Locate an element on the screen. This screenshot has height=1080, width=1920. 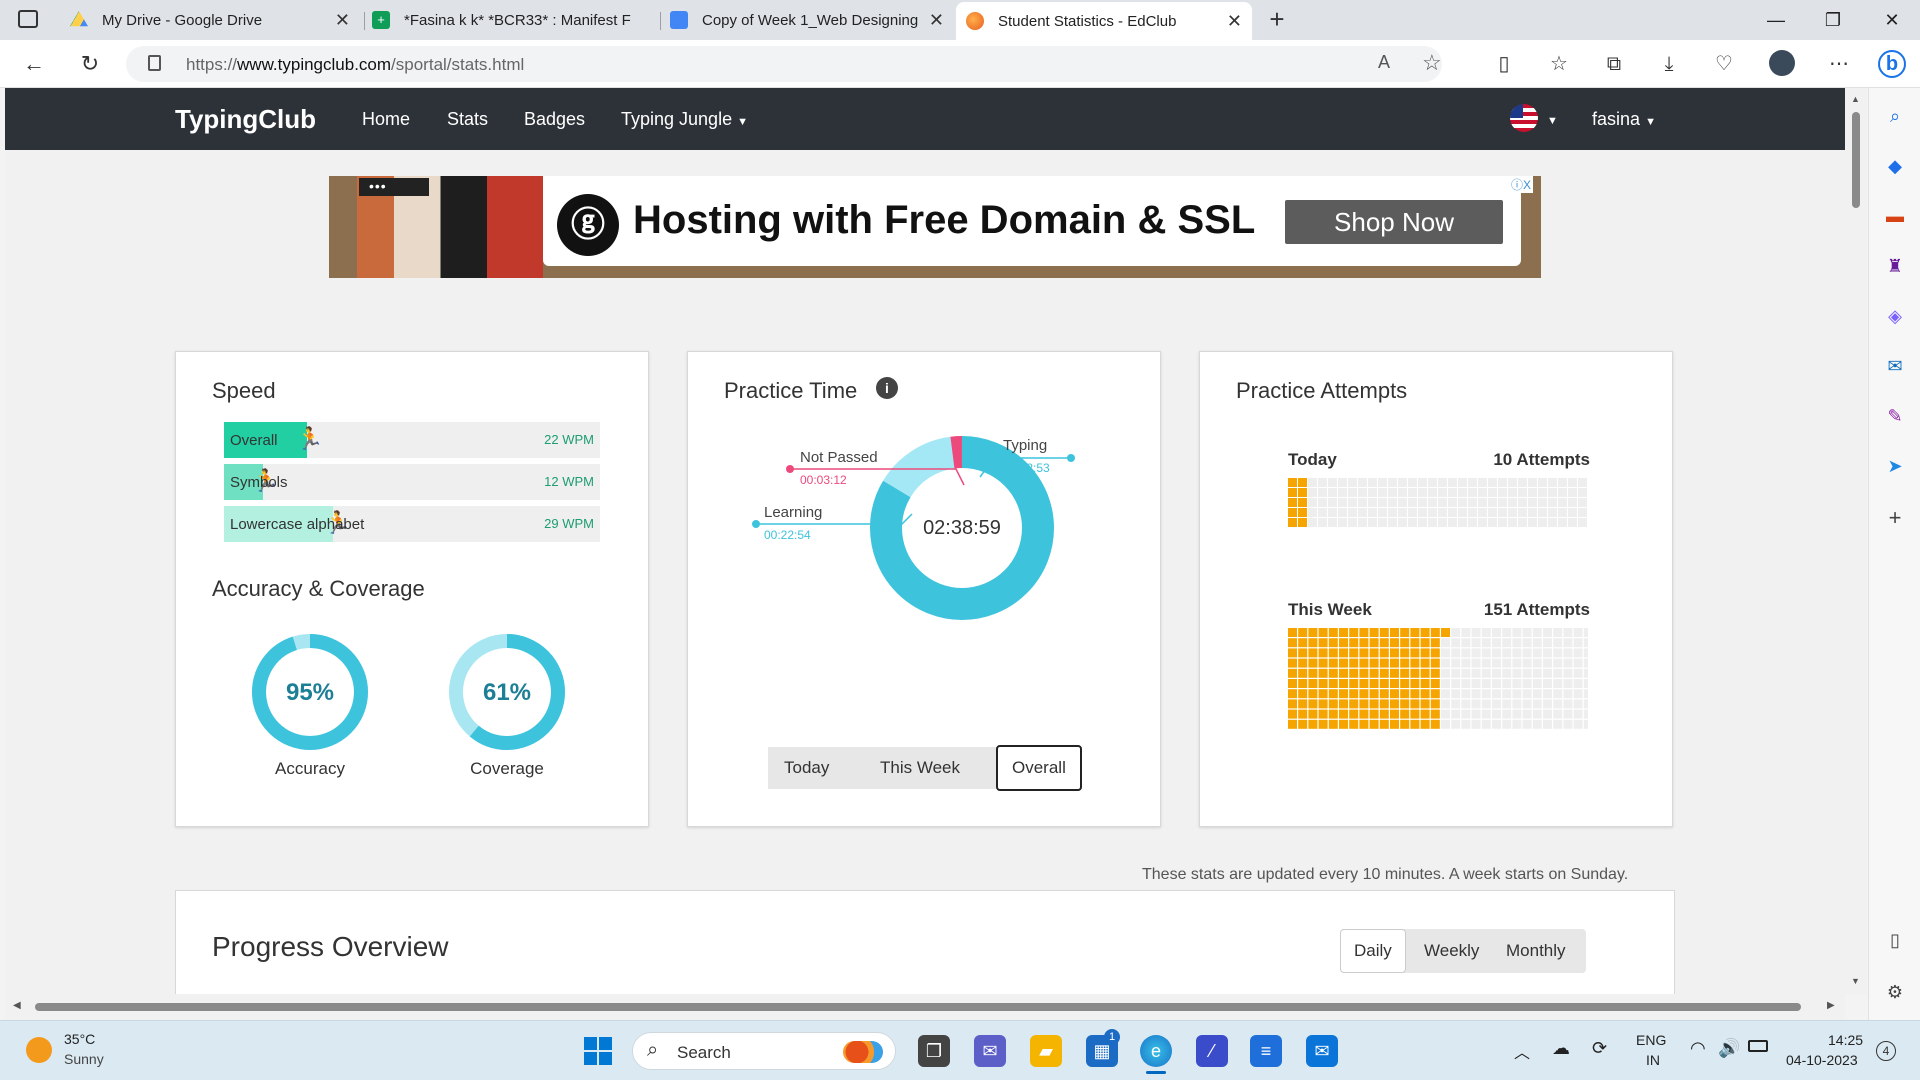
shop-now-button: Shop Now is located at coordinates (1394, 222).